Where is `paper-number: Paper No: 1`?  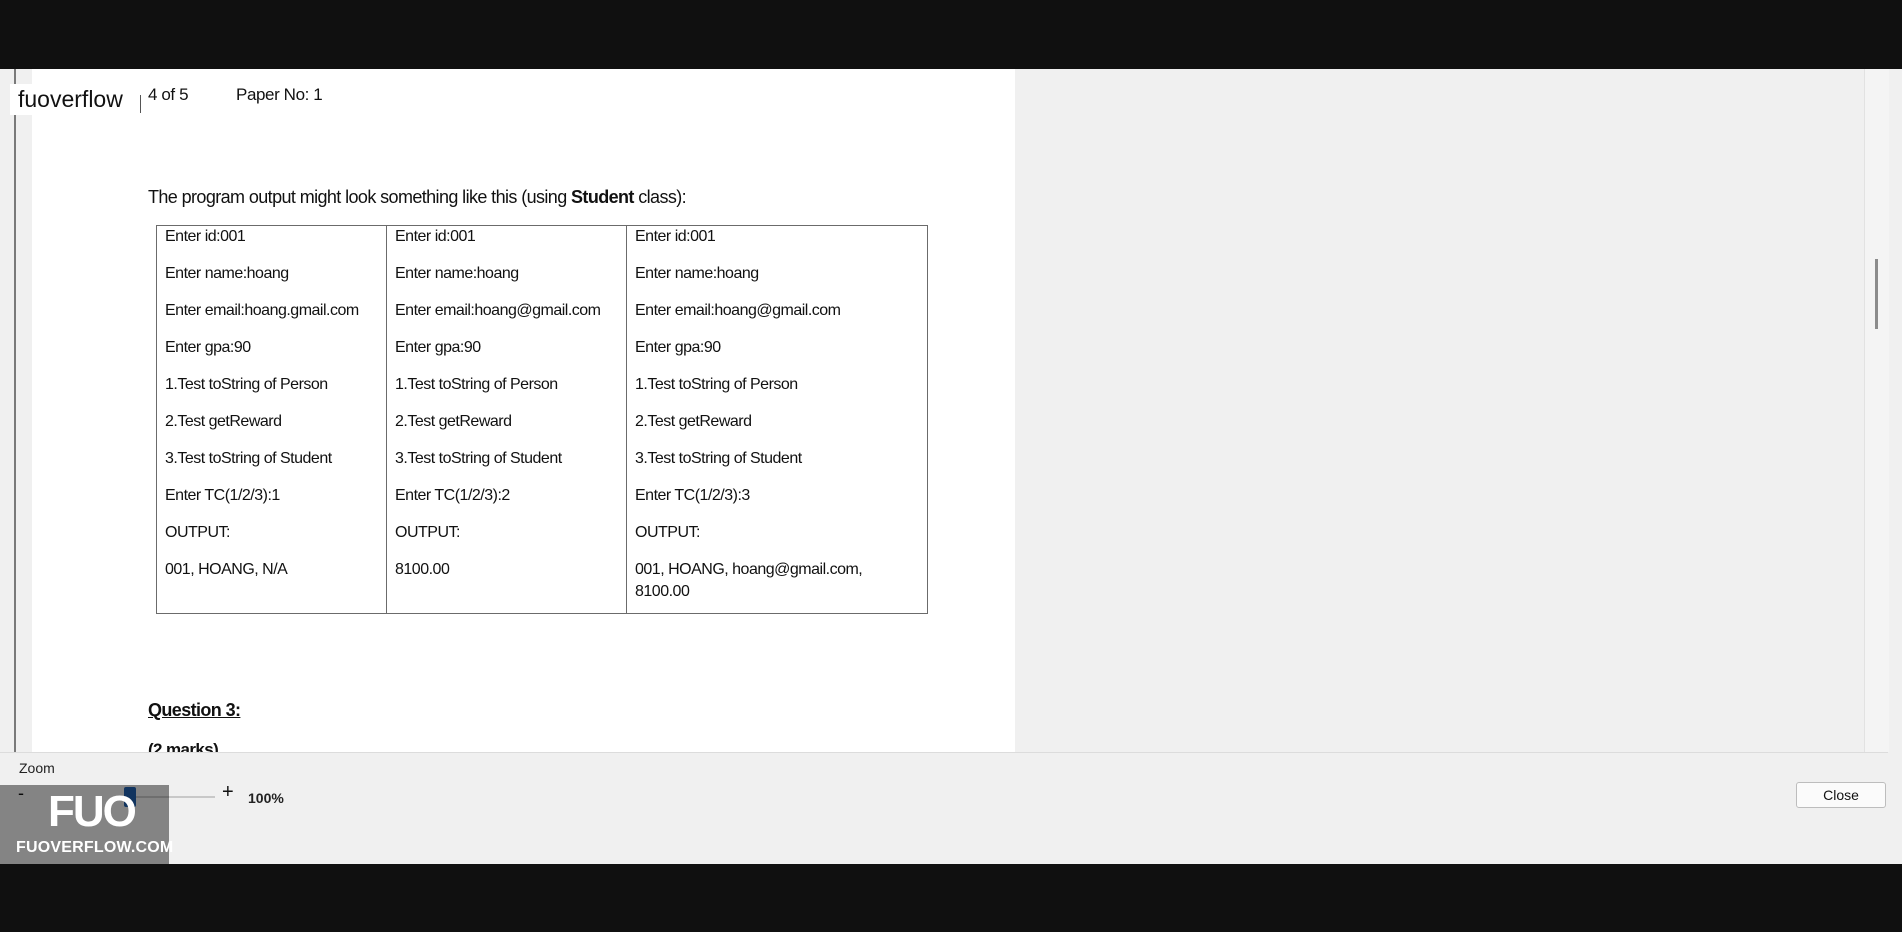 paper-number: Paper No: 1 is located at coordinates (279, 94).